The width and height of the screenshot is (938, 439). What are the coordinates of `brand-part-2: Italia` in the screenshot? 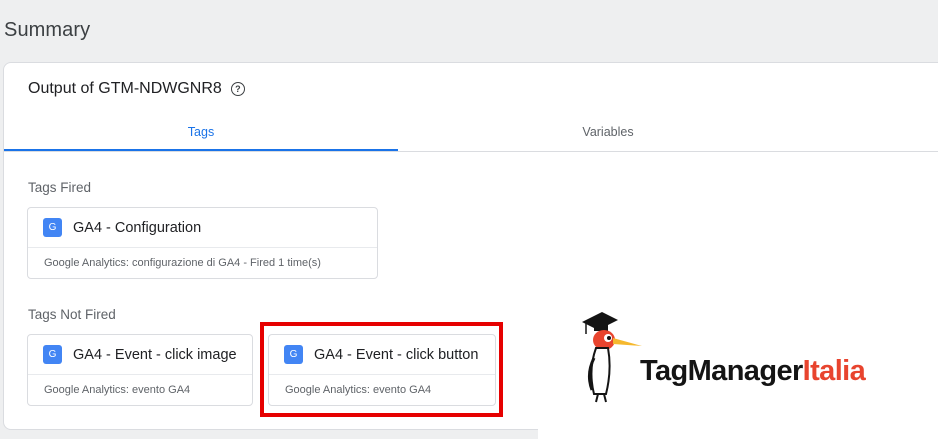 It's located at (834, 371).